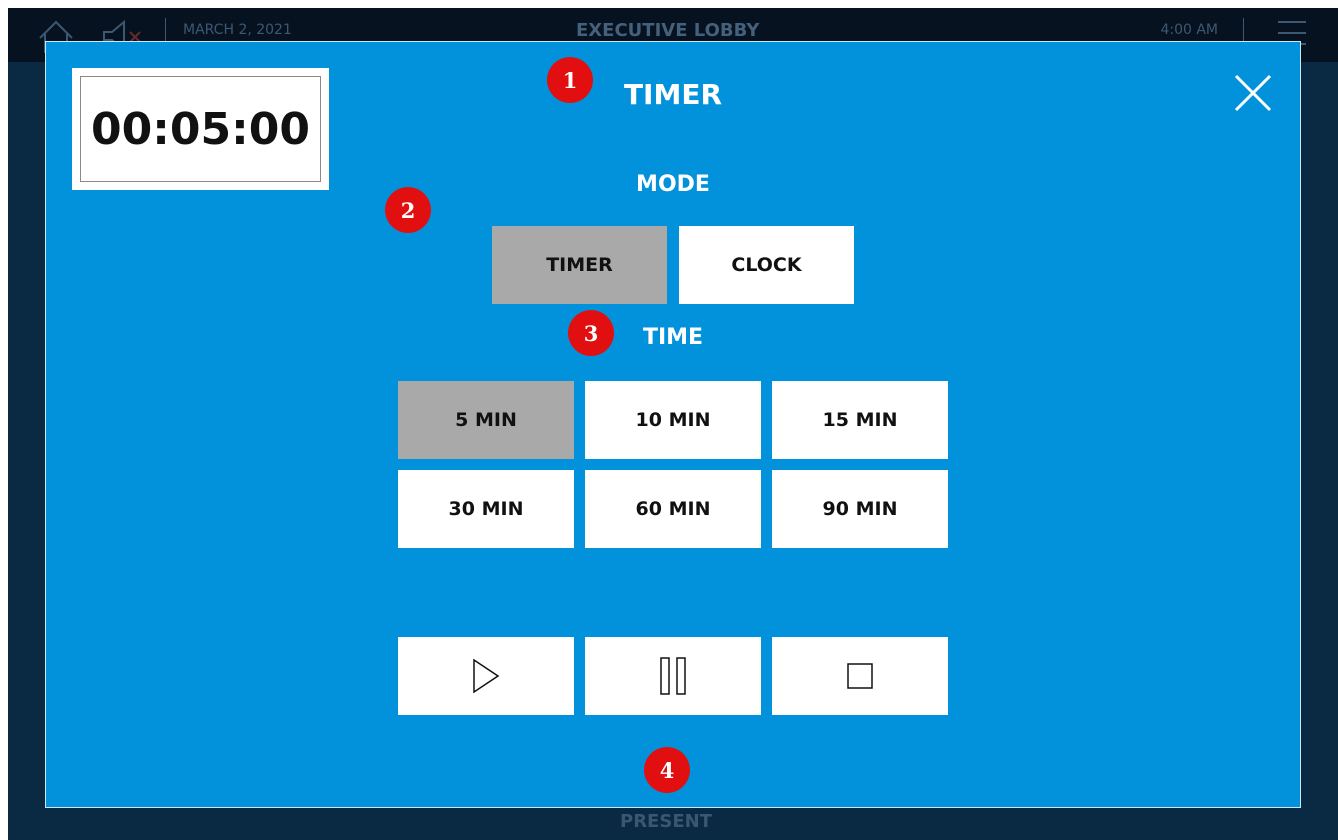  Describe the element at coordinates (667, 770) in the screenshot. I see `annotation-badge-4: 4` at that location.